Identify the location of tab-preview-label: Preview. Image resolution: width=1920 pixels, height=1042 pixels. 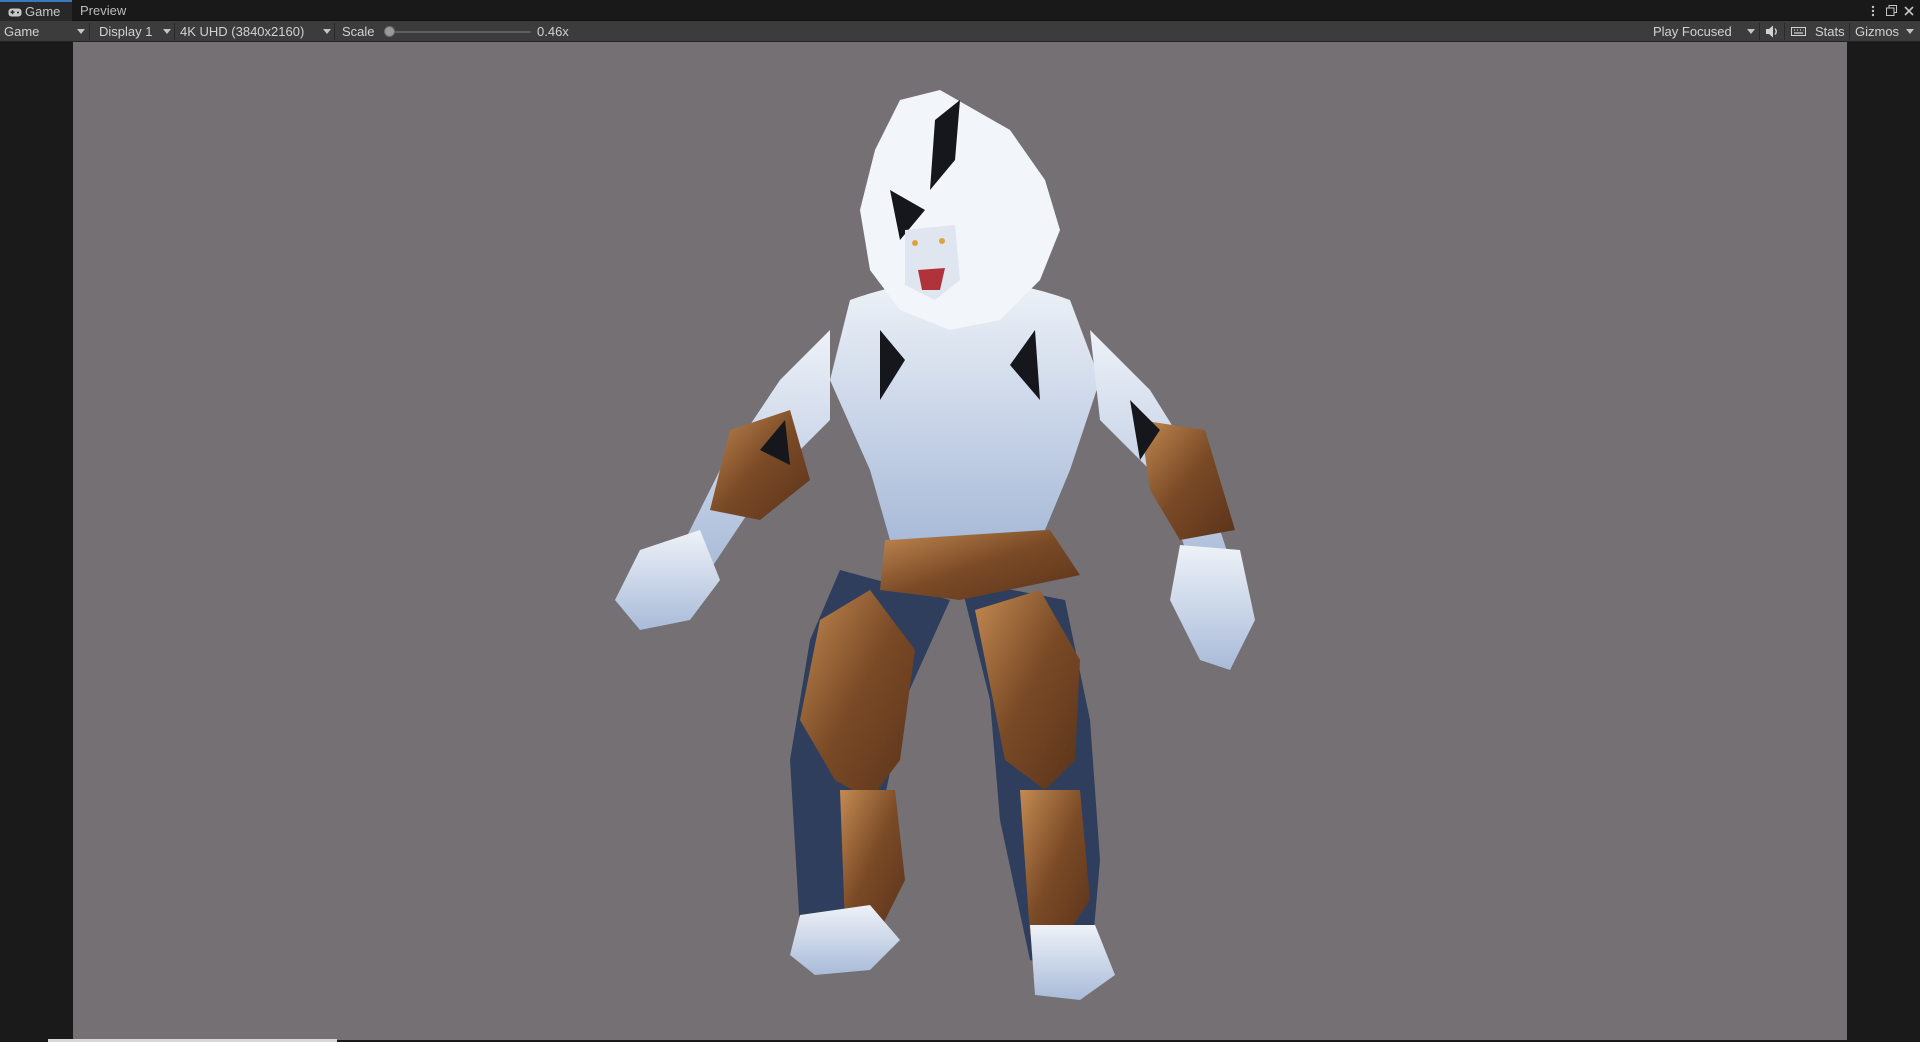
(103, 10).